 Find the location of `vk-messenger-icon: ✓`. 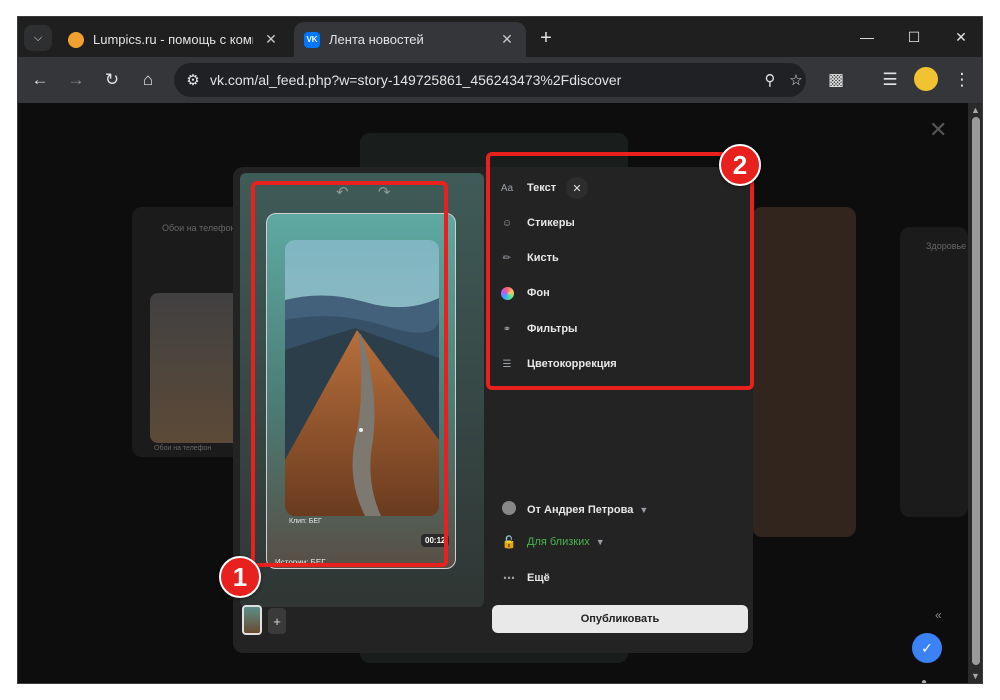

vk-messenger-icon: ✓ is located at coordinates (927, 648).